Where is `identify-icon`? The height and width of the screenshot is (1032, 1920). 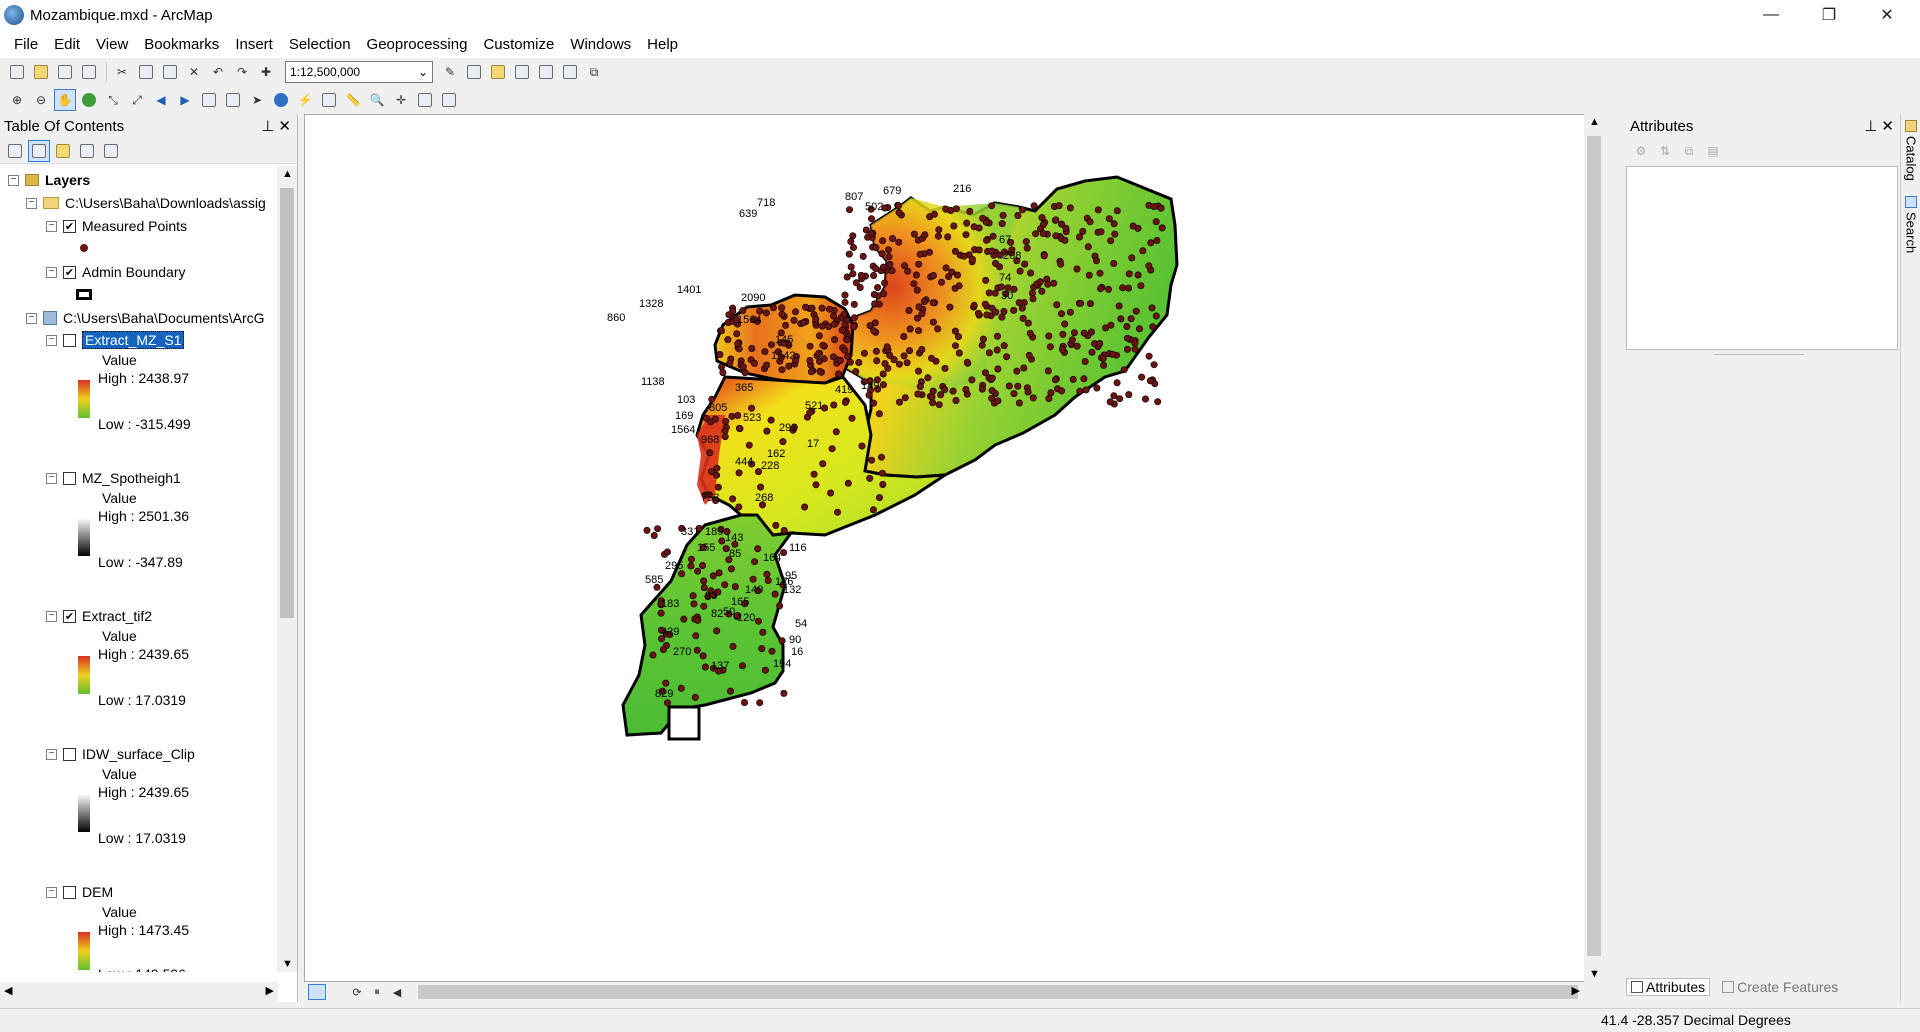 identify-icon is located at coordinates (281, 100).